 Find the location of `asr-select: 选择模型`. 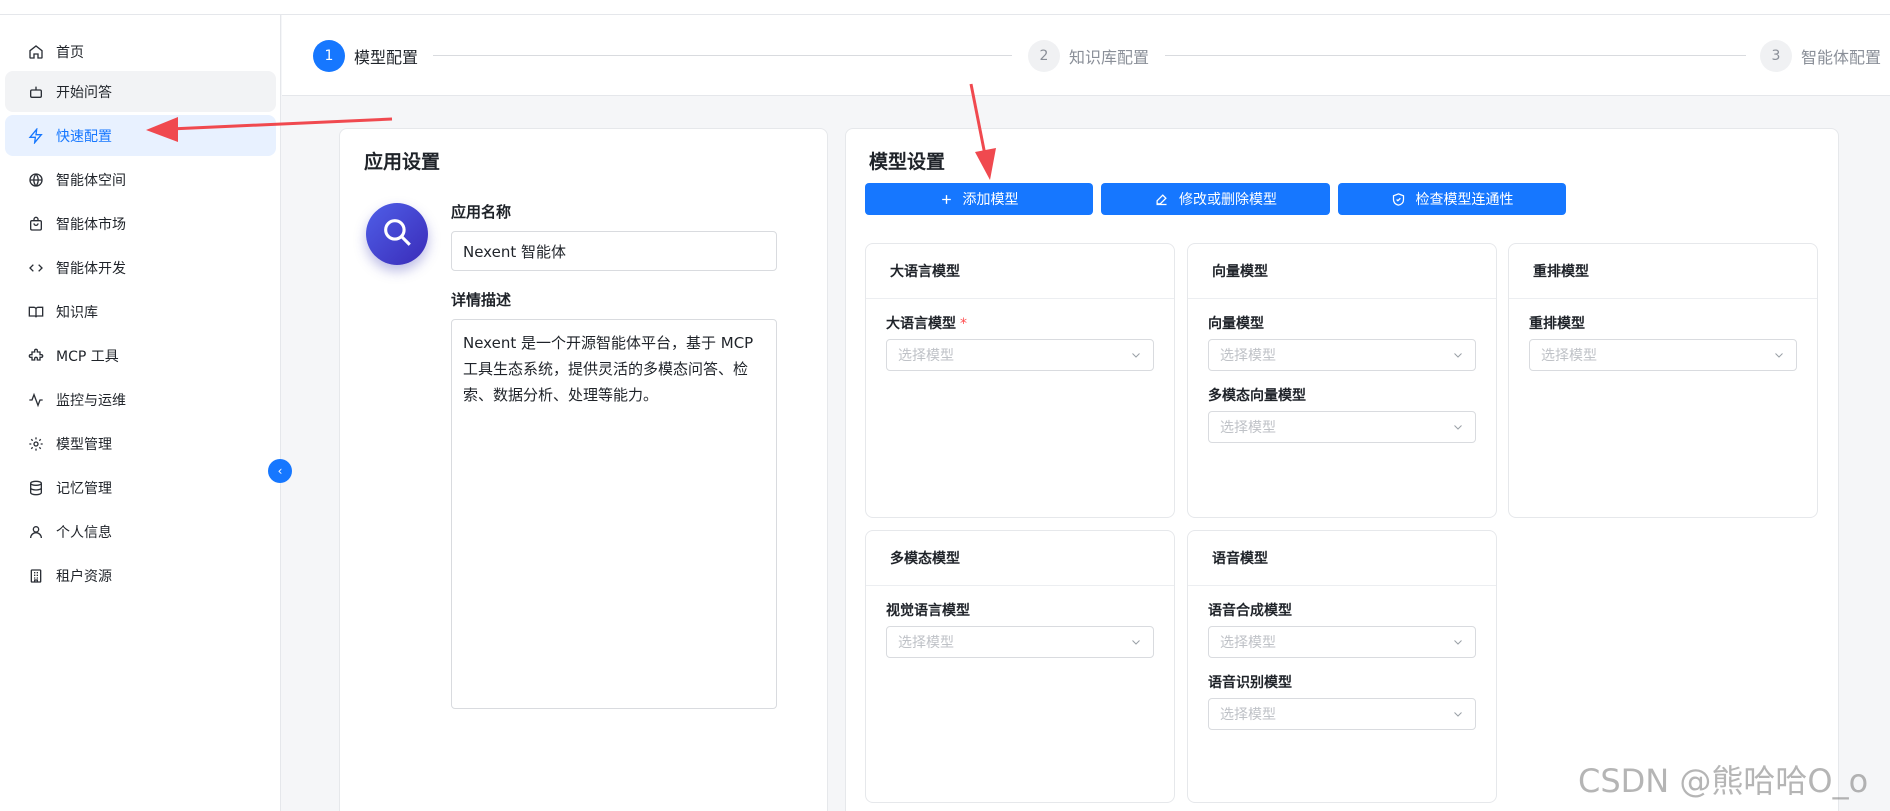

asr-select: 选择模型 is located at coordinates (1342, 714).